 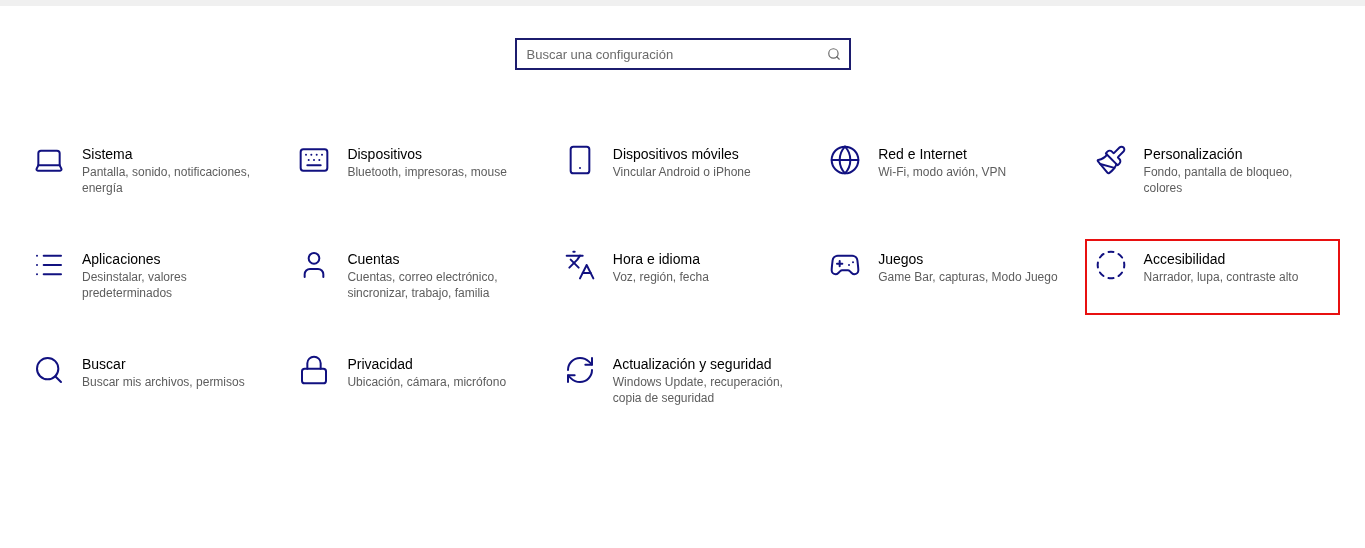 I want to click on category-description: Bluetooth, impresoras, mouse, so click(x=427, y=172).